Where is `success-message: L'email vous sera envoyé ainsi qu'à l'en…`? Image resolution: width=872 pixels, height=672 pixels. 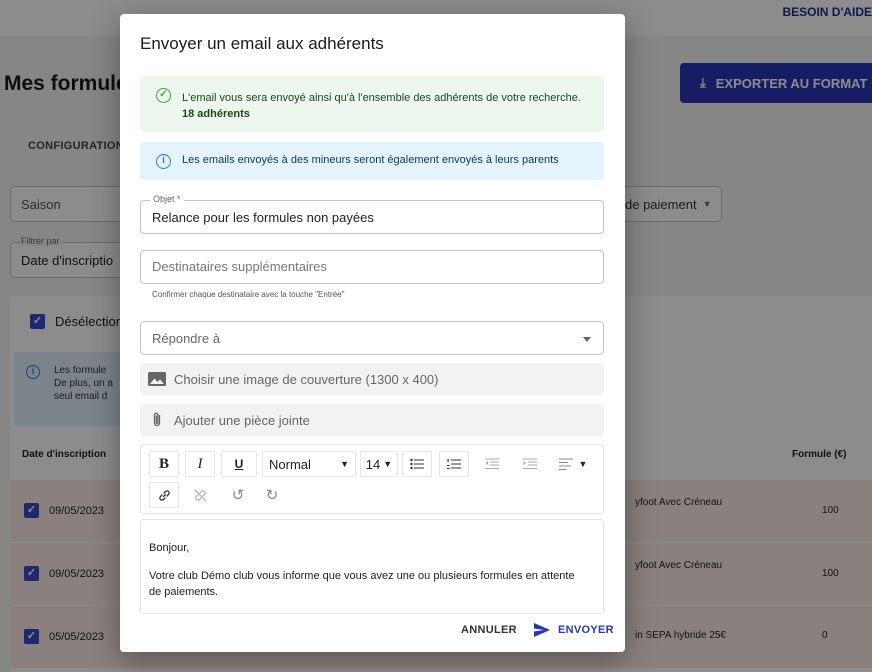 success-message: L'email vous sera envoyé ainsi qu'à l'en… is located at coordinates (381, 98).